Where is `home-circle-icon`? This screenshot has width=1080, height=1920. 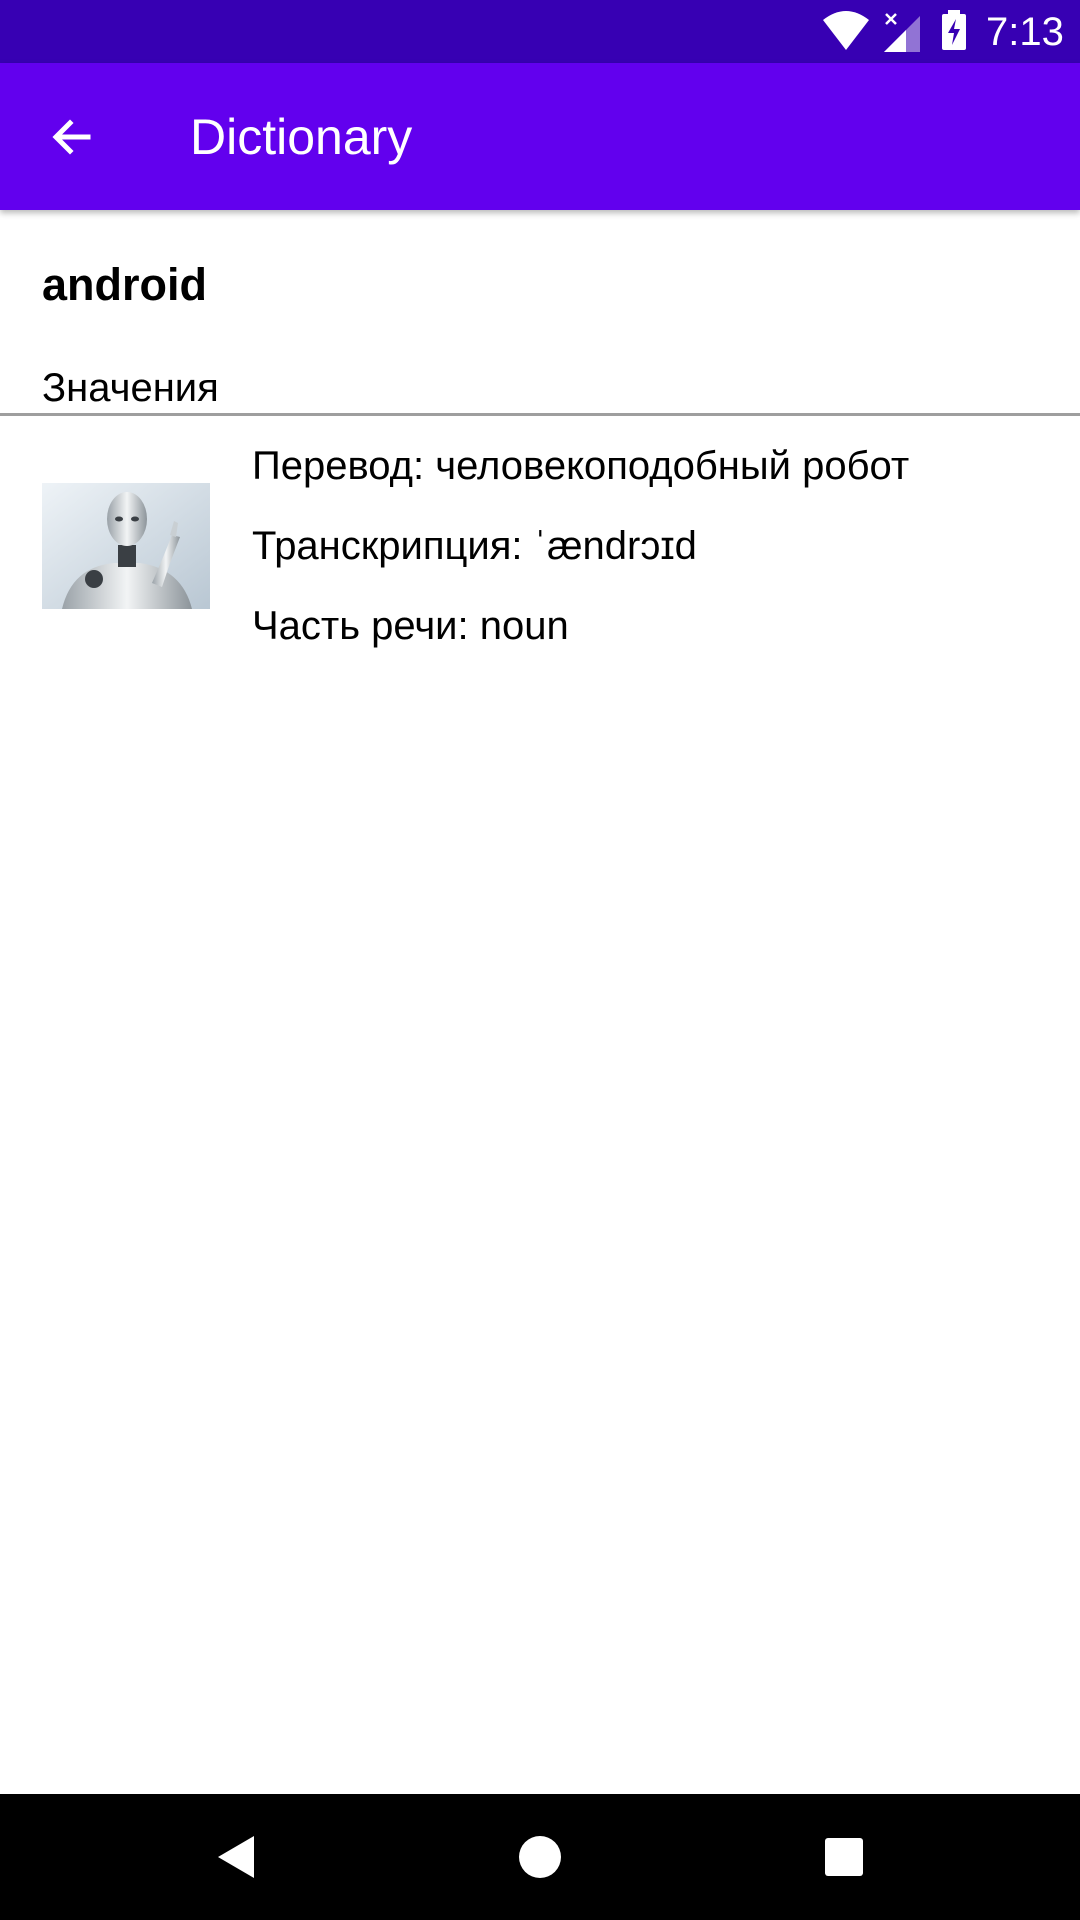
home-circle-icon is located at coordinates (540, 1857).